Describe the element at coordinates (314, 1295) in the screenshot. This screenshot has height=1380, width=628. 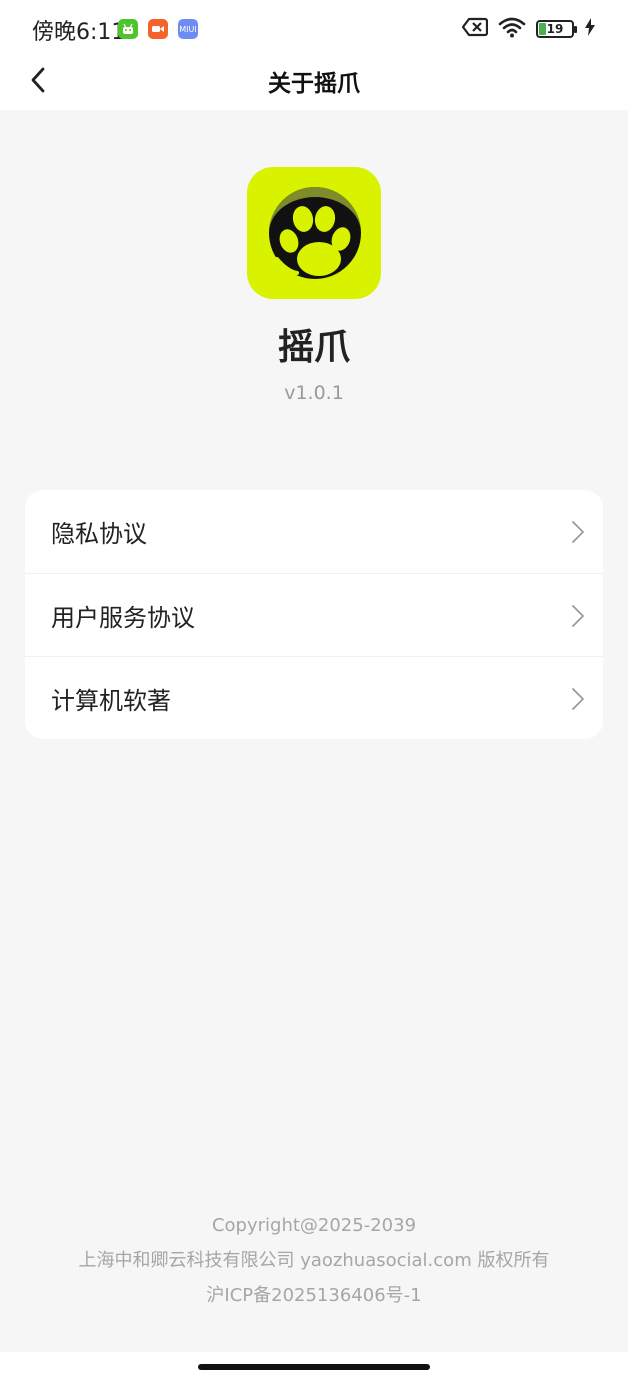
I see `icp-text: 沪ICP备2025136406号-1` at that location.